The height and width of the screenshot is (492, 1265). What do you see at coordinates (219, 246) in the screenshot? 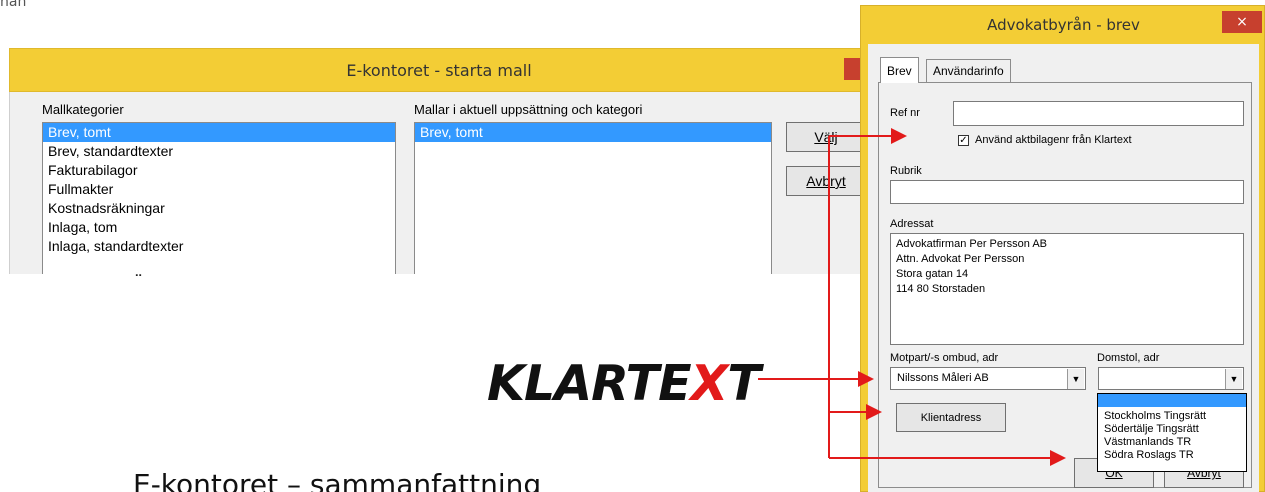
I see `category-item: Inlaga, standardtexter` at bounding box center [219, 246].